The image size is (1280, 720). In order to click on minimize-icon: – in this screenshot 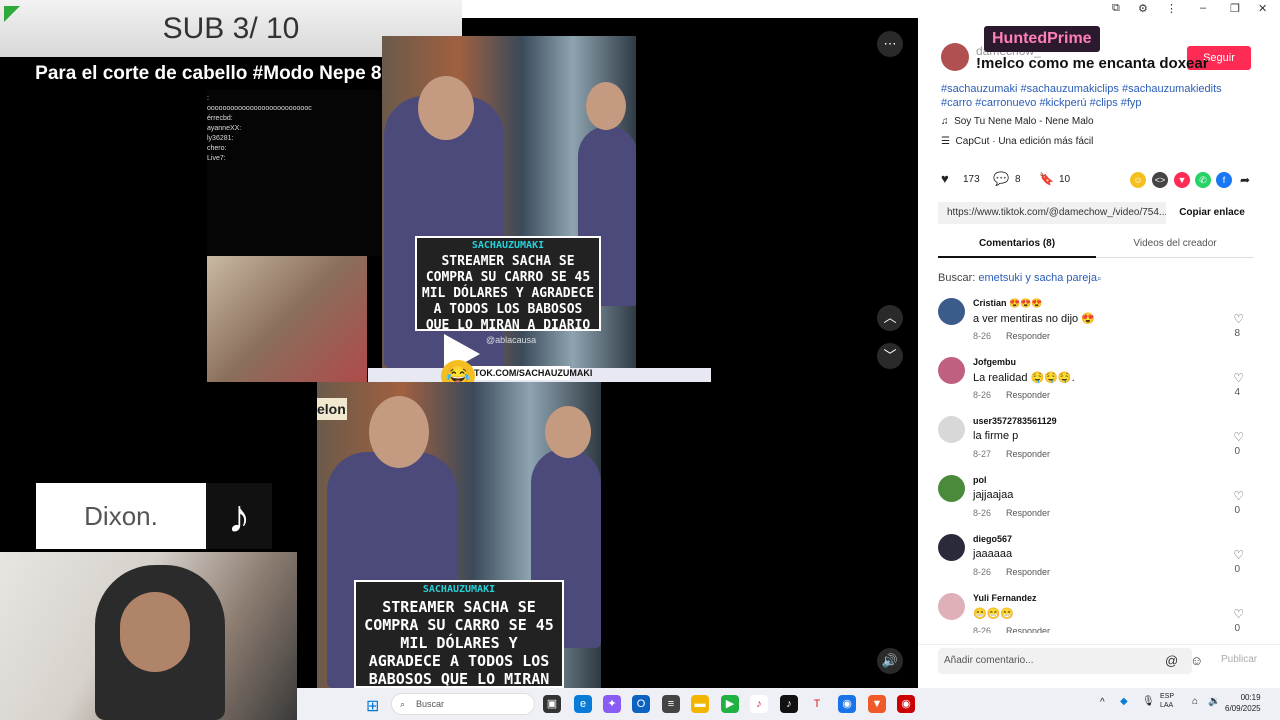, I will do `click(1203, 8)`.